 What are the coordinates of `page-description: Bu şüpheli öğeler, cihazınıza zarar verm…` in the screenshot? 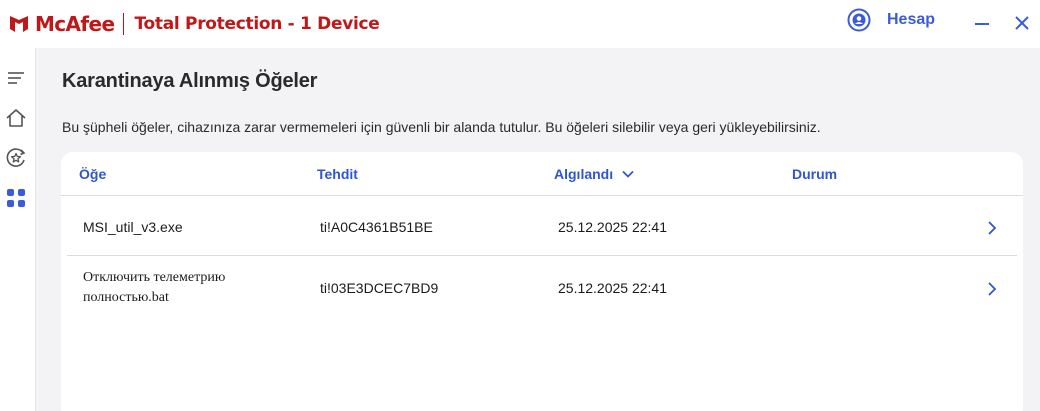 It's located at (441, 127).